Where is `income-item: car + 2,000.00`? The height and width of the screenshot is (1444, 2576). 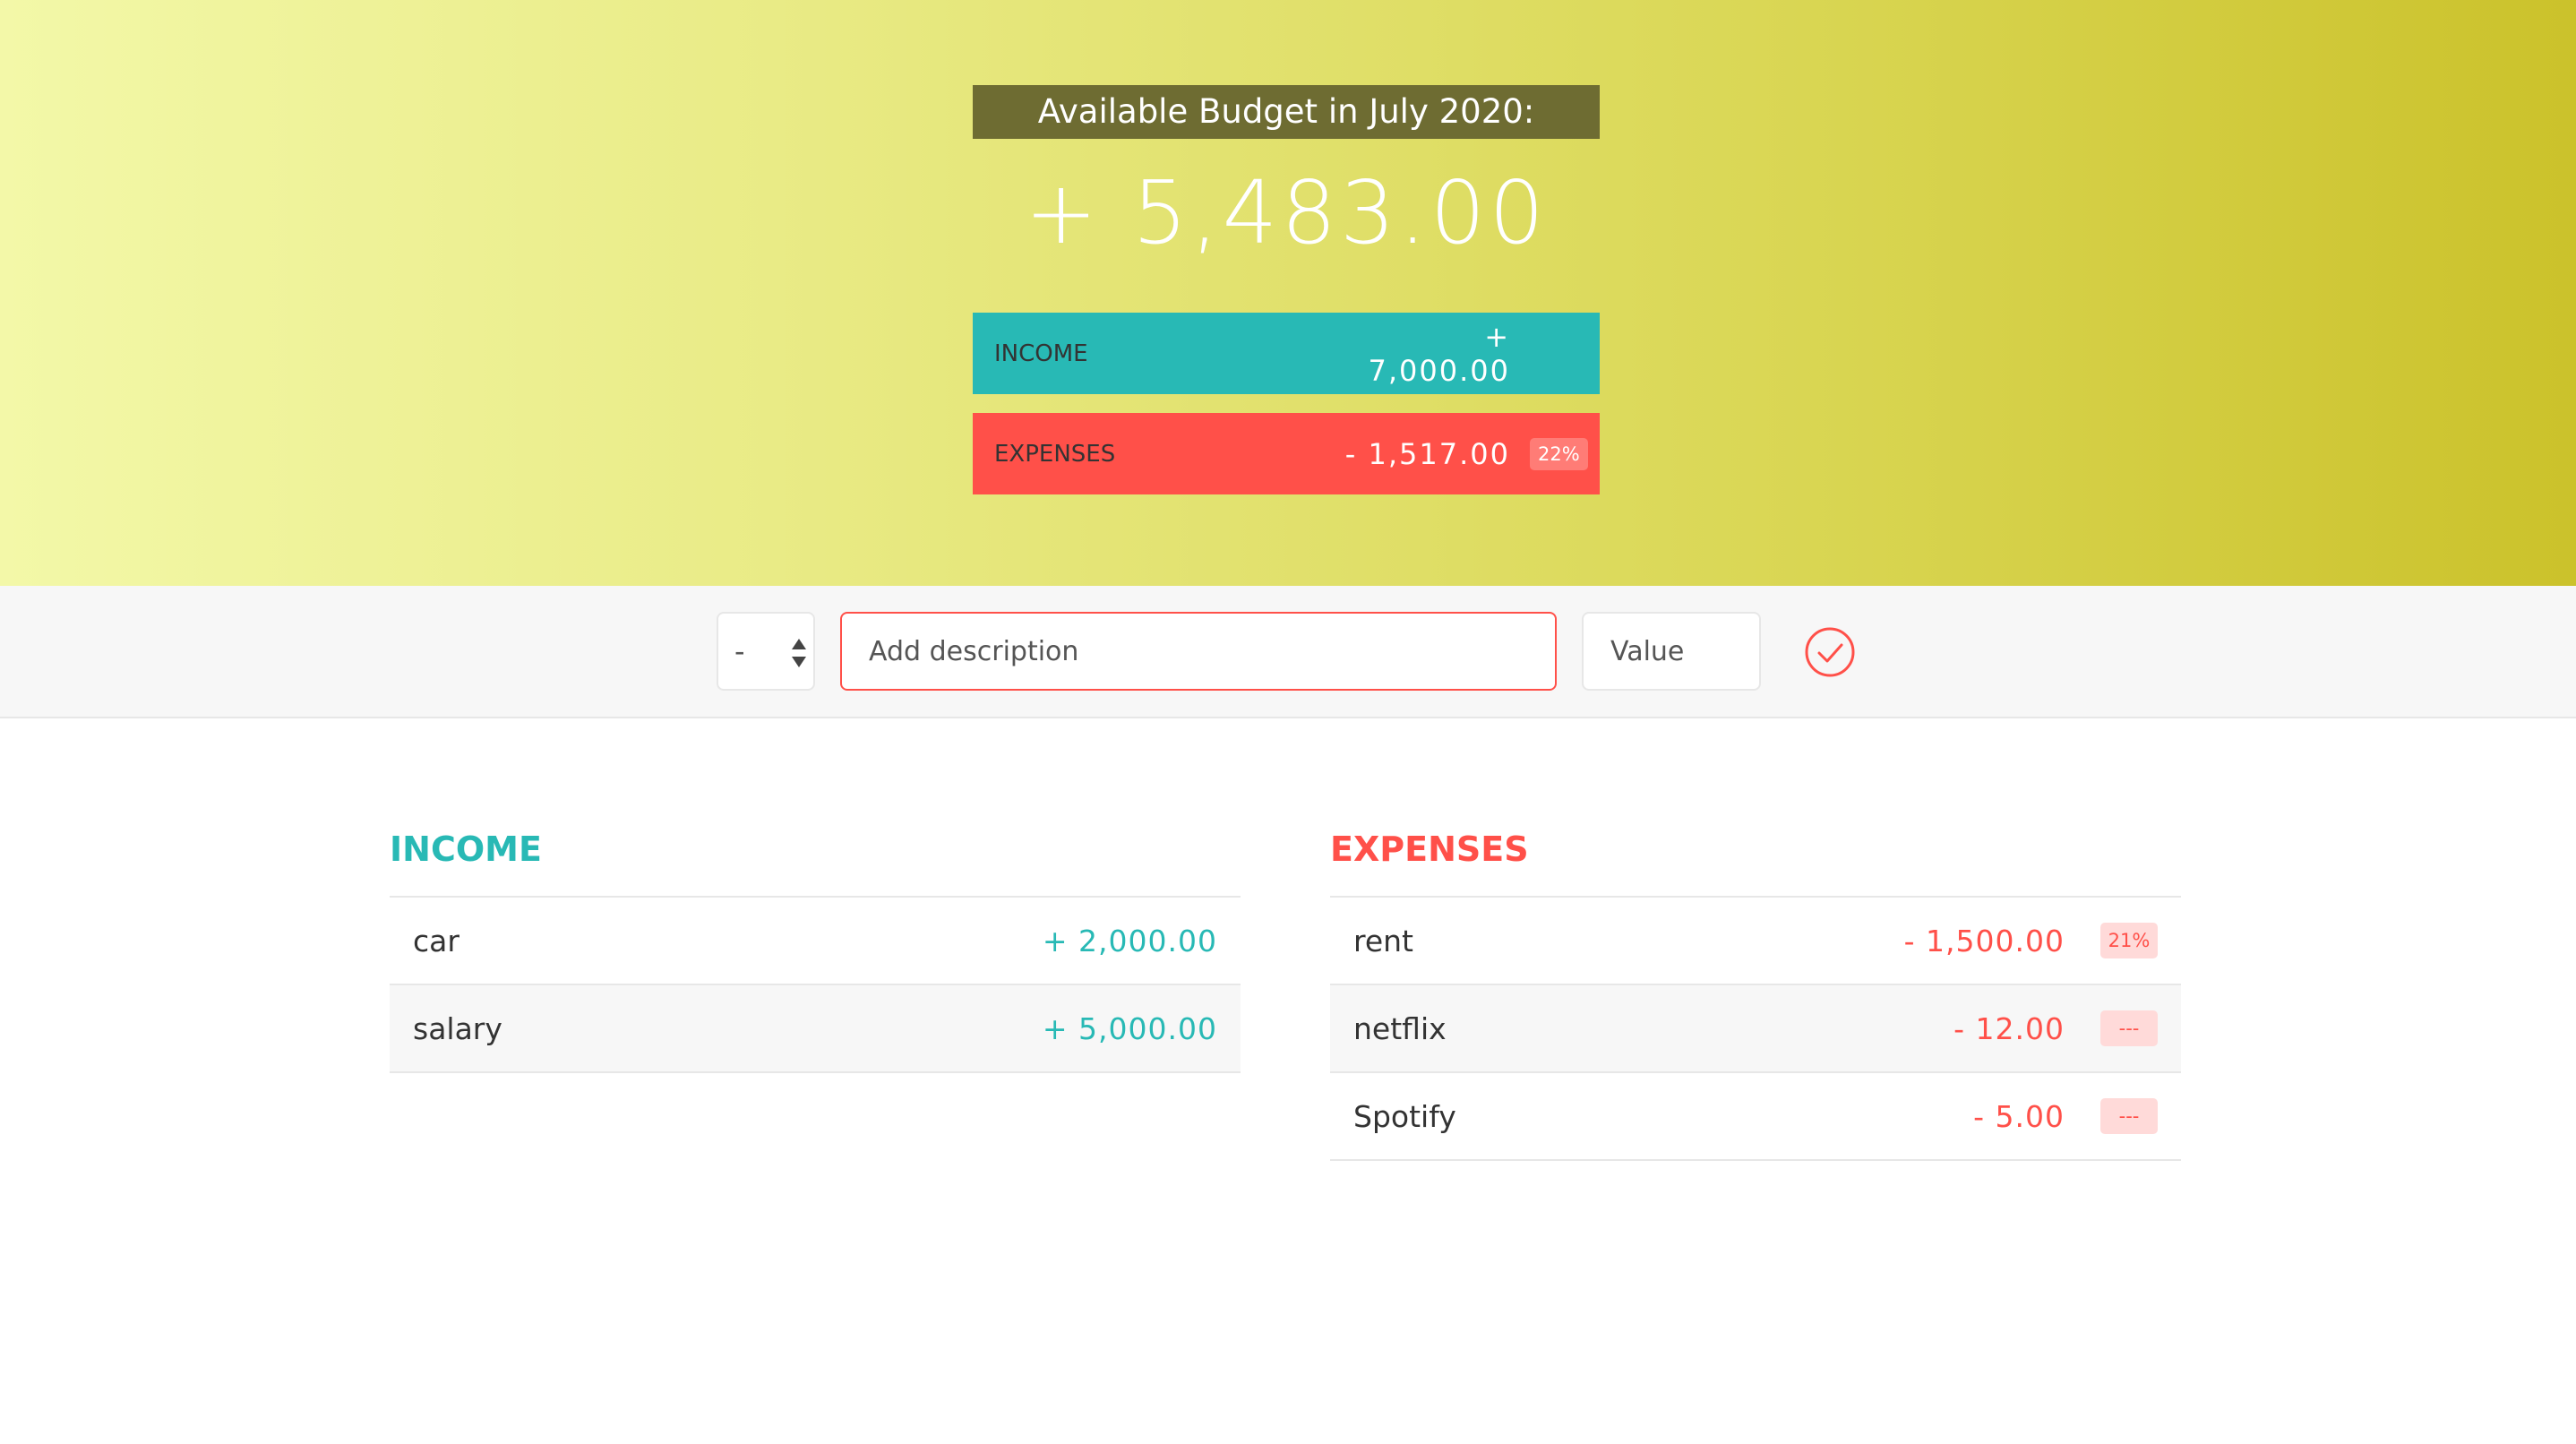 income-item: car + 2,000.00 is located at coordinates (815, 941).